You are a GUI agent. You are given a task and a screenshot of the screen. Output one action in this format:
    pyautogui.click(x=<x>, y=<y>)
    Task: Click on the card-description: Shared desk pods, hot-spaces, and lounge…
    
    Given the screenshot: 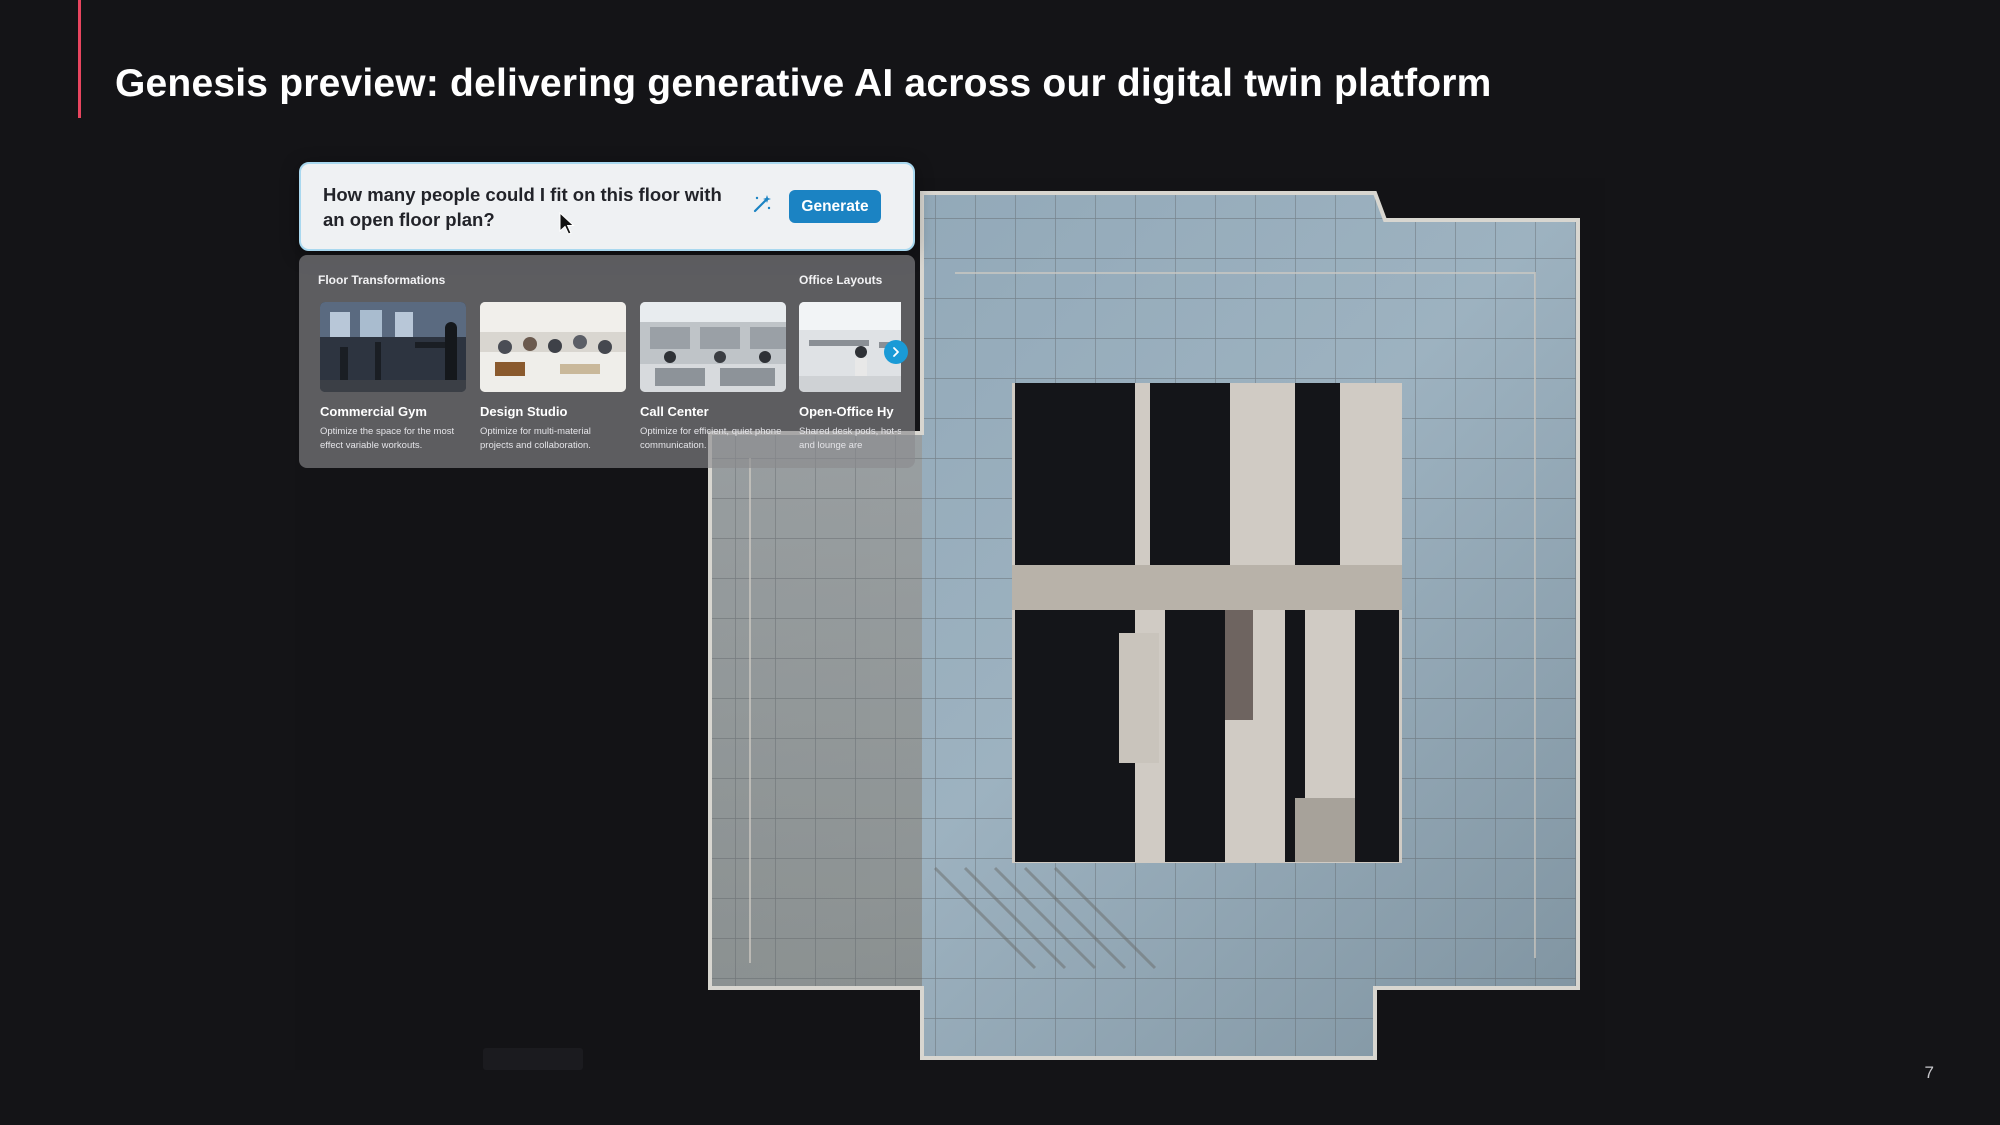 What is the action you would take?
    pyautogui.click(x=850, y=438)
    